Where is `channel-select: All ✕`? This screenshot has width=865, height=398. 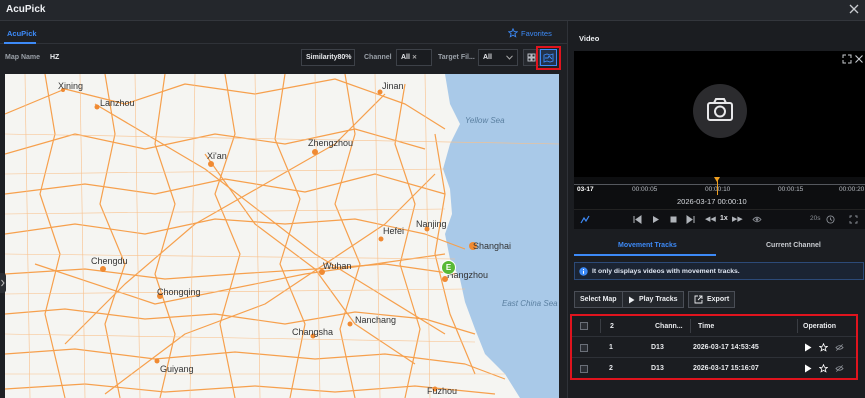
channel-select: All ✕ is located at coordinates (414, 57).